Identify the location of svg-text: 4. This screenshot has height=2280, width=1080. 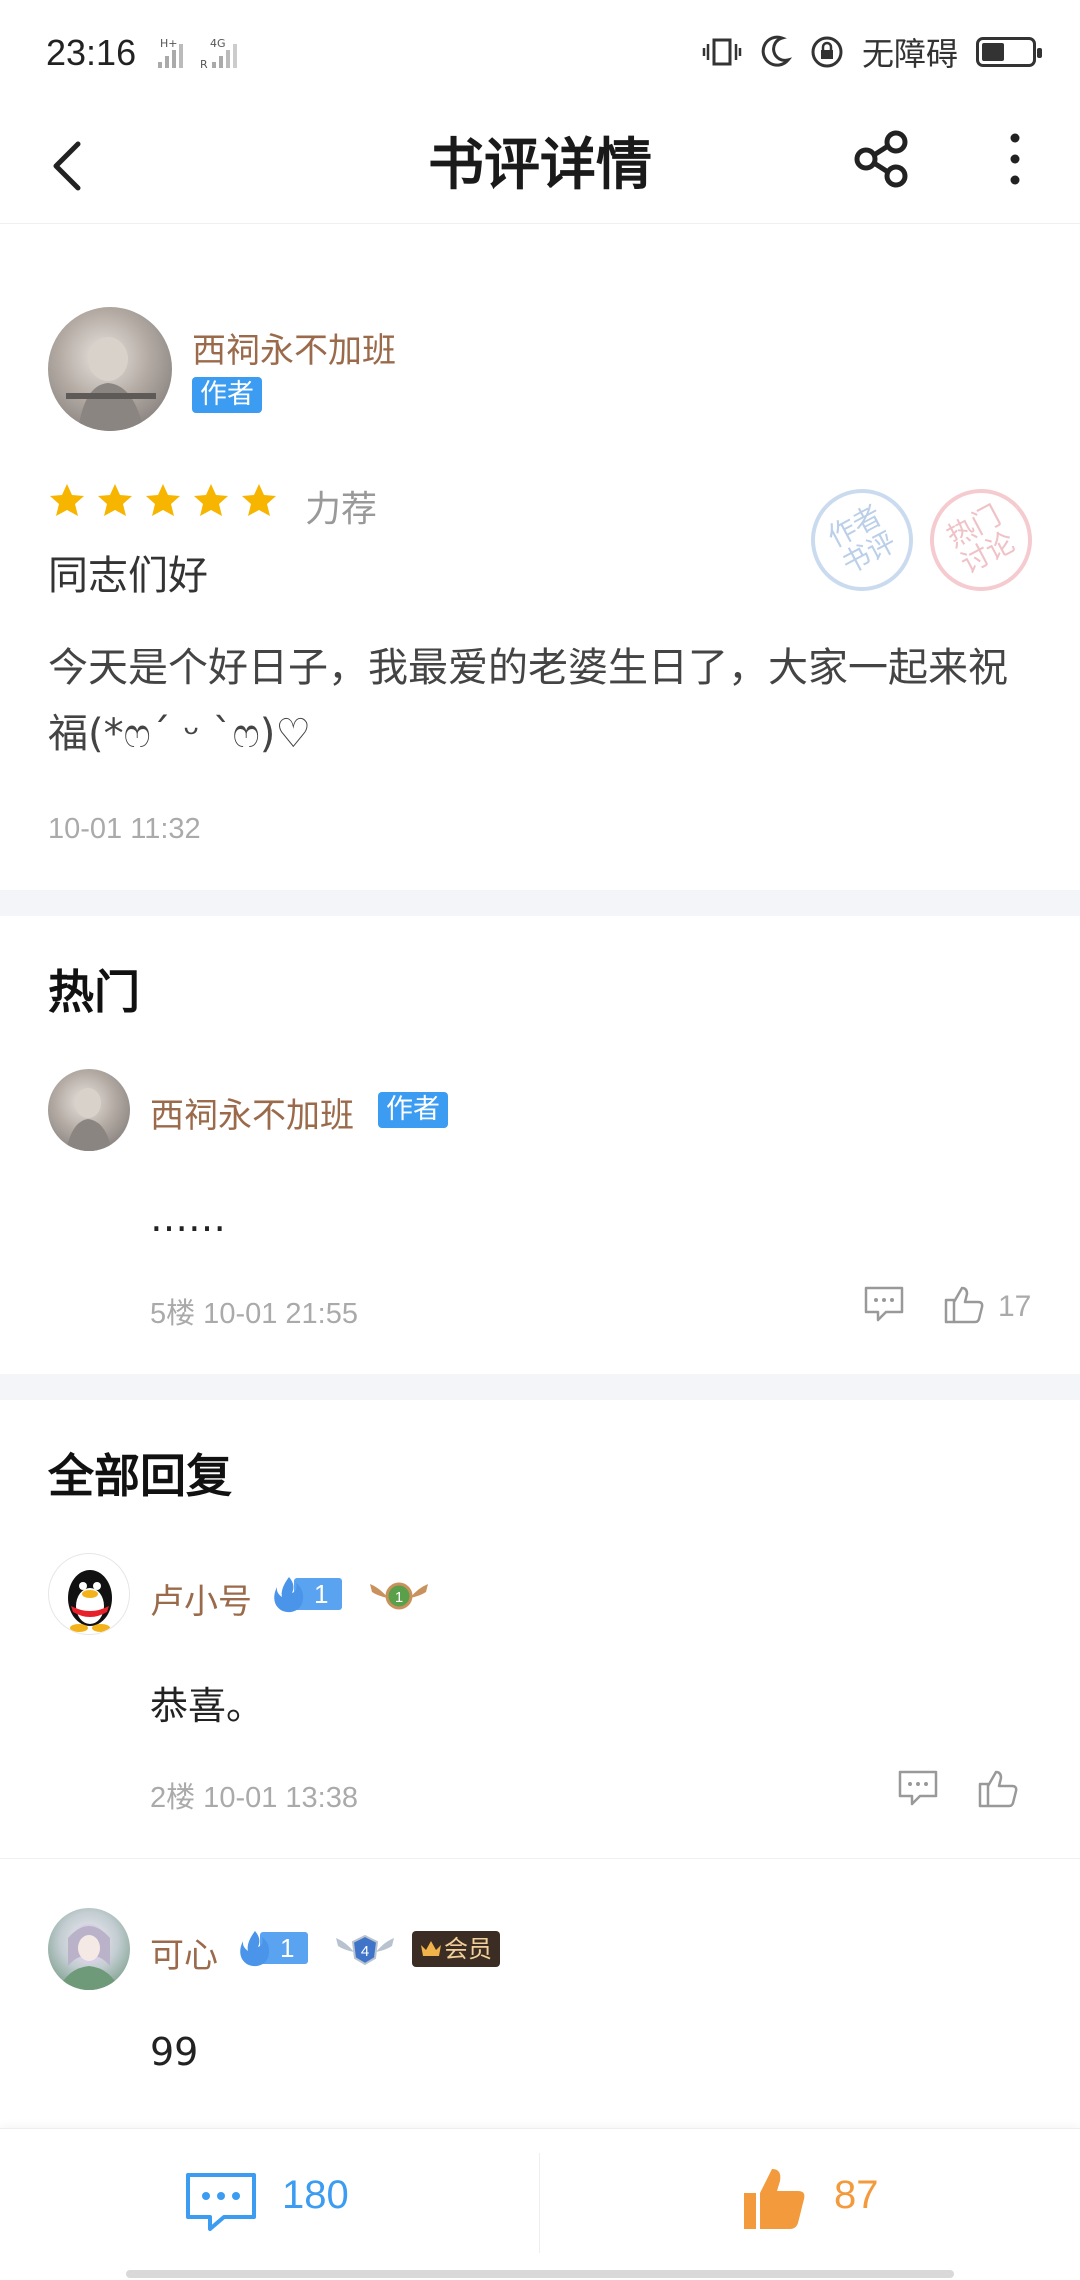
(365, 1951).